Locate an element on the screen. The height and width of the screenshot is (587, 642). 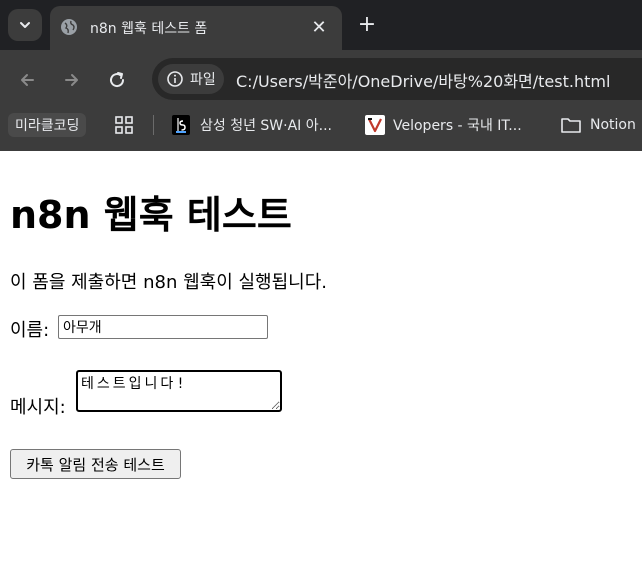
tab-strip: n8n 웹훅 테스트 폼 ✕ + is located at coordinates (321, 25).